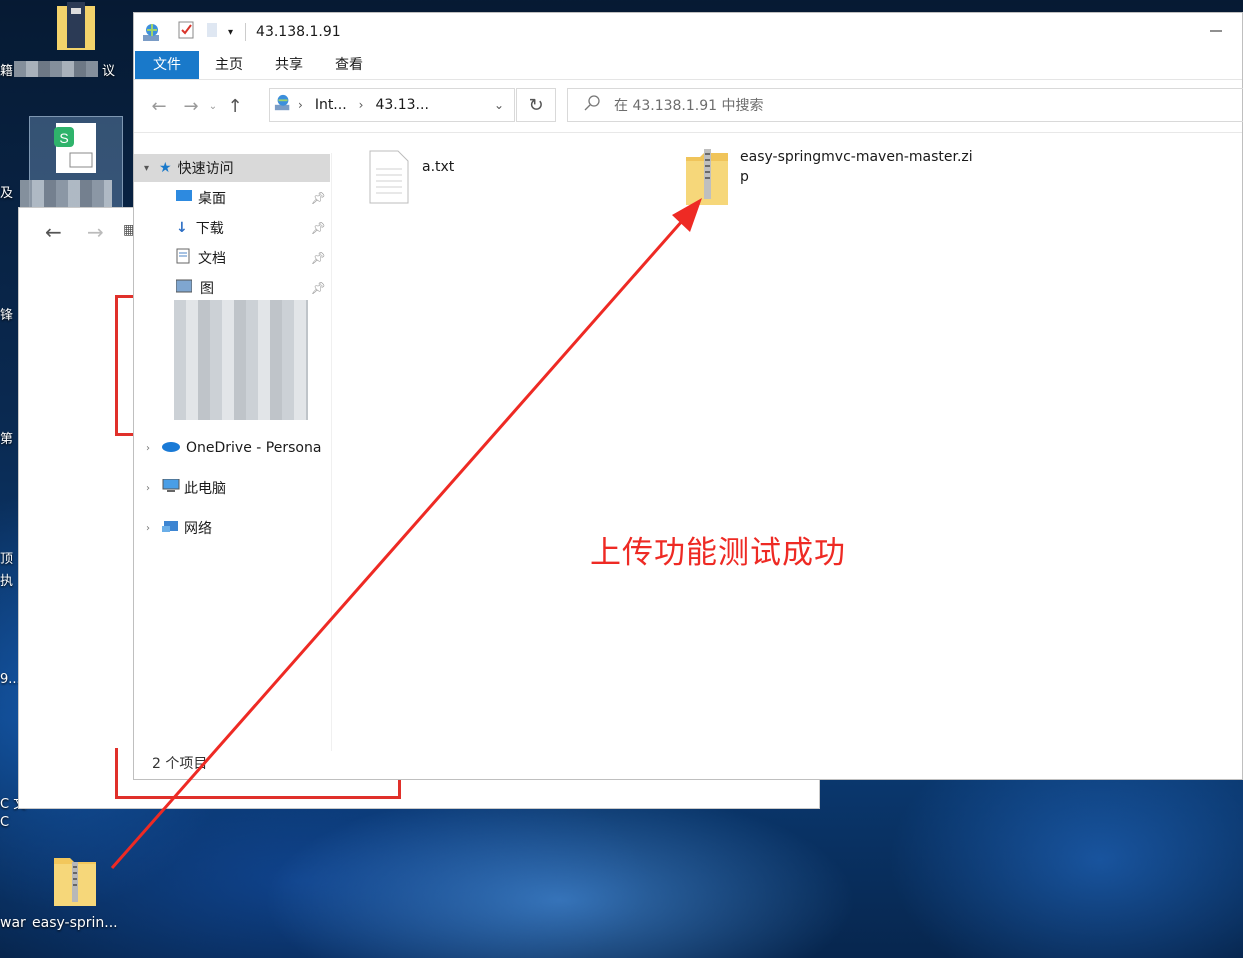 Image resolution: width=1243 pixels, height=958 pixels. What do you see at coordinates (7, 581) in the screenshot?
I see `desktop-edge-text: 执` at bounding box center [7, 581].